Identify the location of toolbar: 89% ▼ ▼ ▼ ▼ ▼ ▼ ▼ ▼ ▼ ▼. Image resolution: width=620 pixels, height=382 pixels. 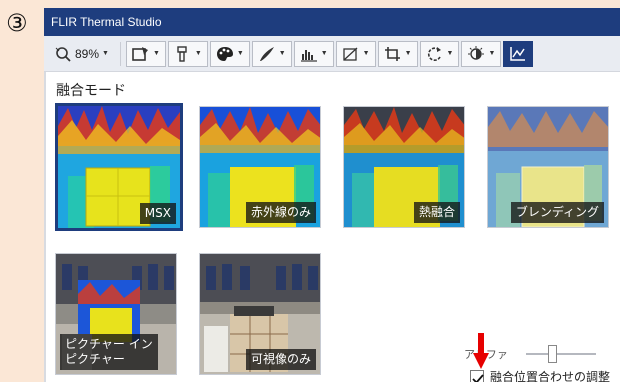
(332, 54).